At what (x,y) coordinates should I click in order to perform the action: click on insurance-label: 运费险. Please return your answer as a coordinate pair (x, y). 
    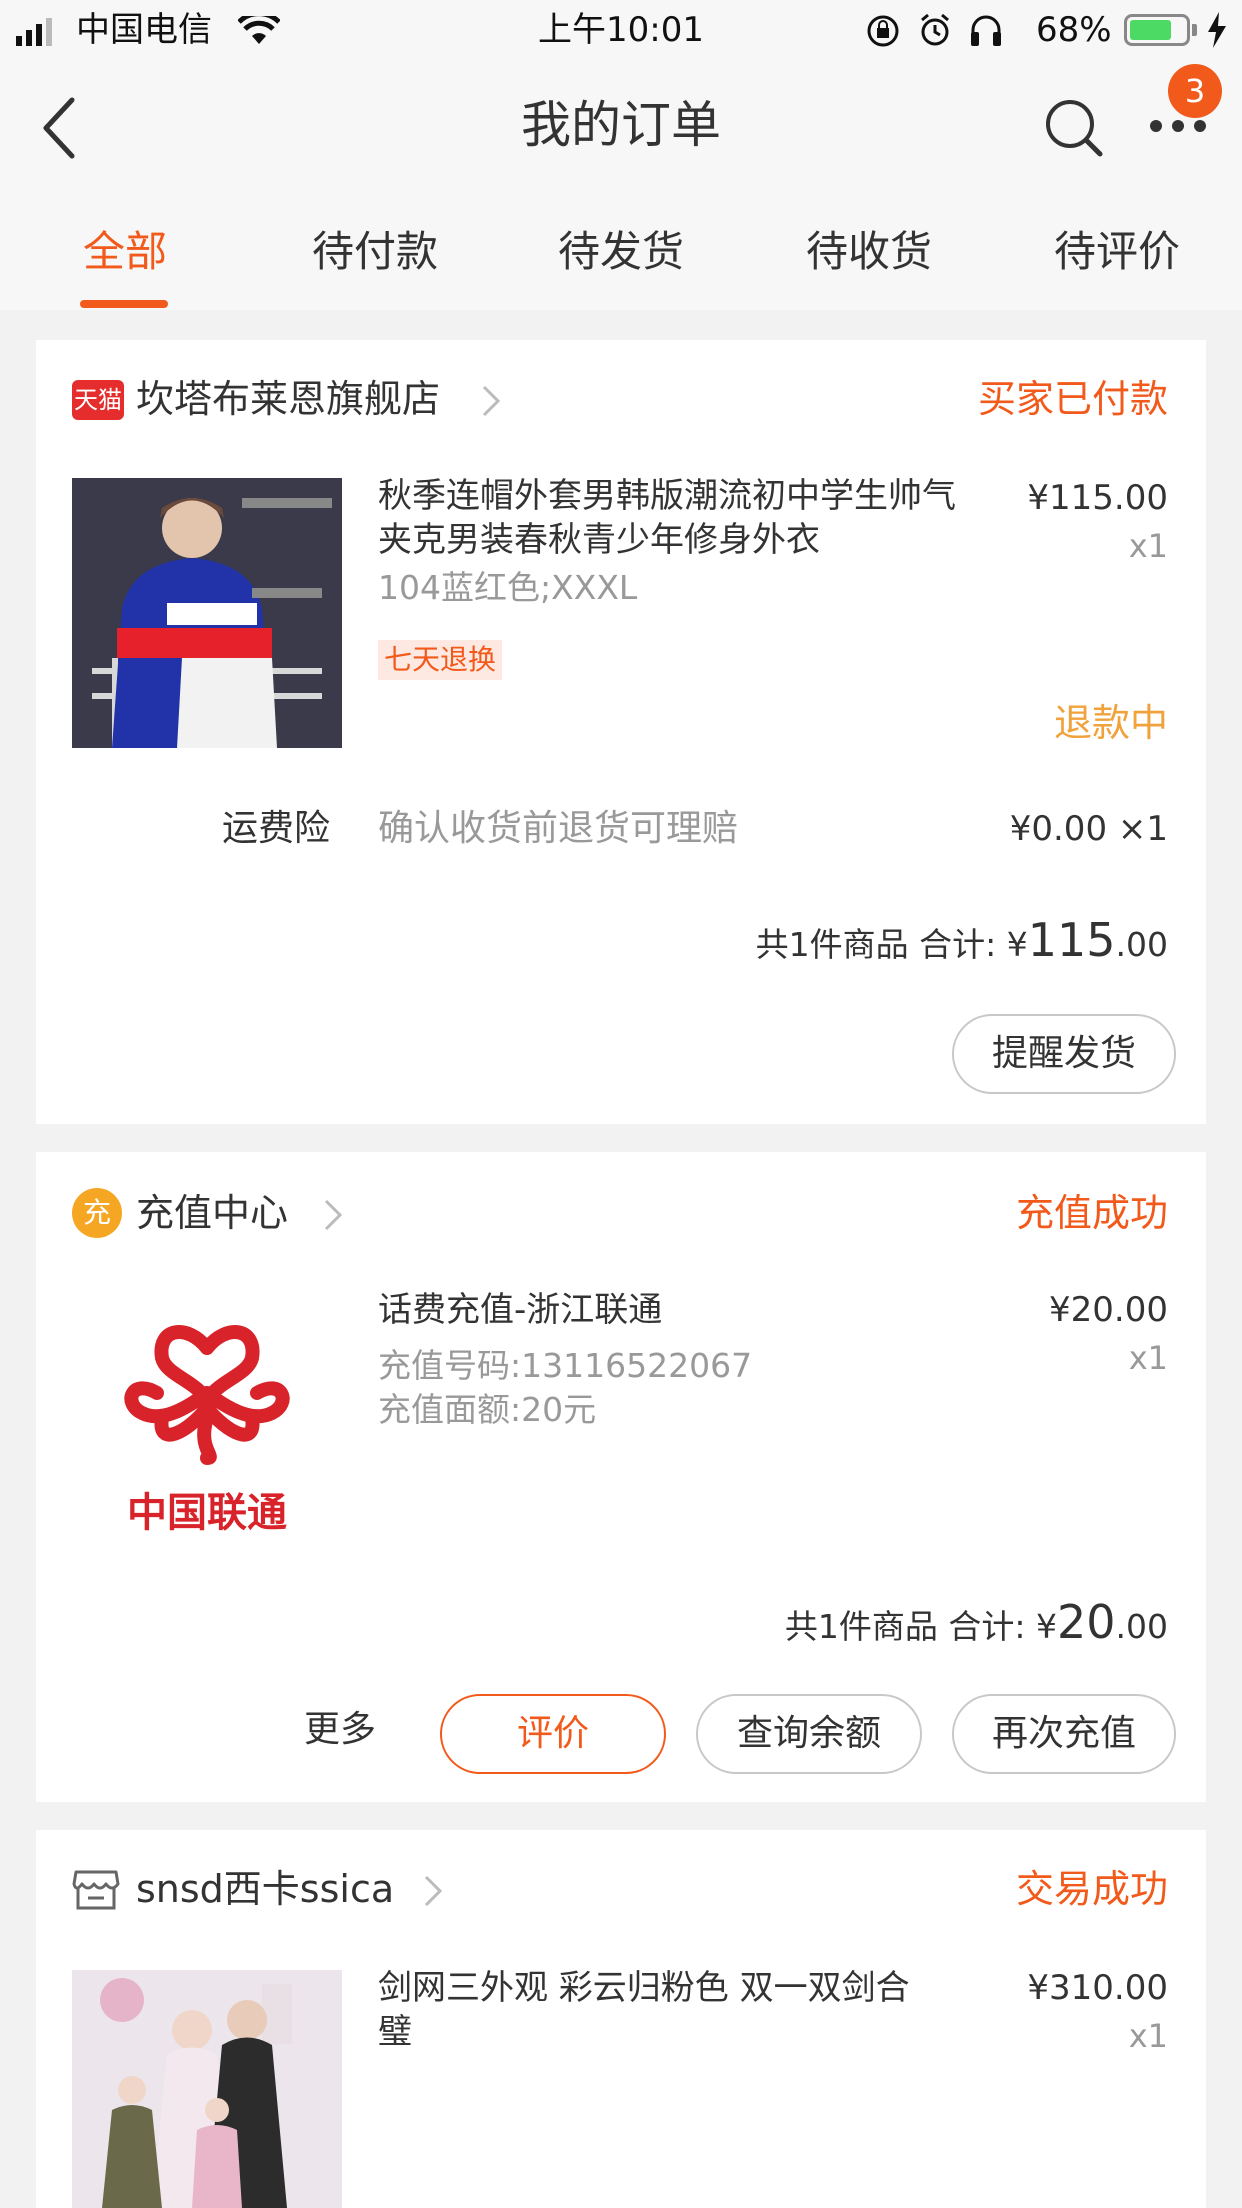
    Looking at the image, I should click on (276, 828).